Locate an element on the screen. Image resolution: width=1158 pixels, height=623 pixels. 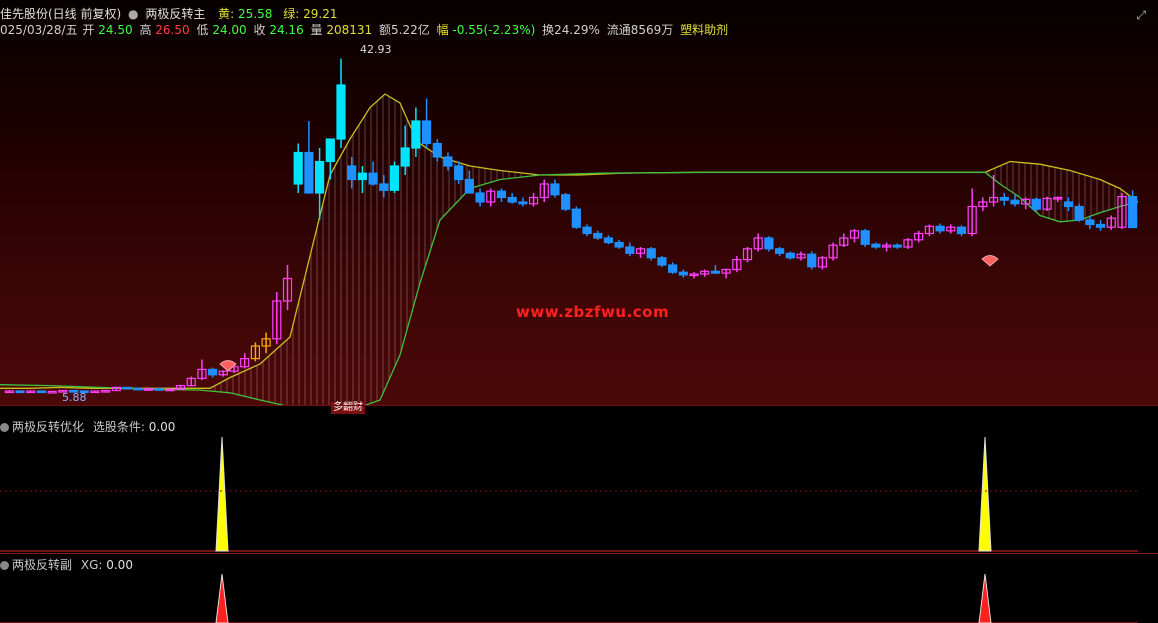
low-value: 24.00 is located at coordinates (229, 30).